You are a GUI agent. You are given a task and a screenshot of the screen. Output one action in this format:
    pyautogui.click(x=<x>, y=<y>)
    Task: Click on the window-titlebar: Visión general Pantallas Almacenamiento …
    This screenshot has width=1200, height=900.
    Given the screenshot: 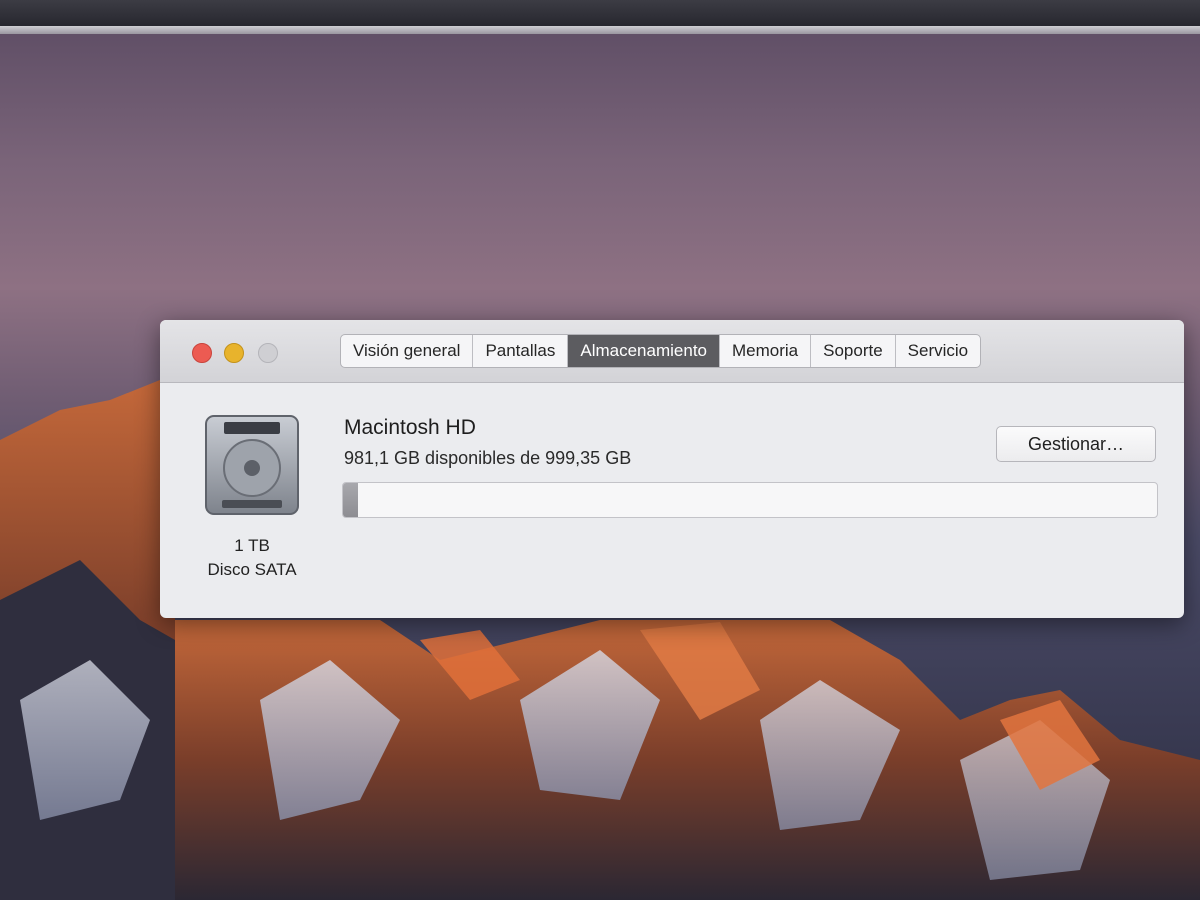 What is the action you would take?
    pyautogui.click(x=672, y=351)
    